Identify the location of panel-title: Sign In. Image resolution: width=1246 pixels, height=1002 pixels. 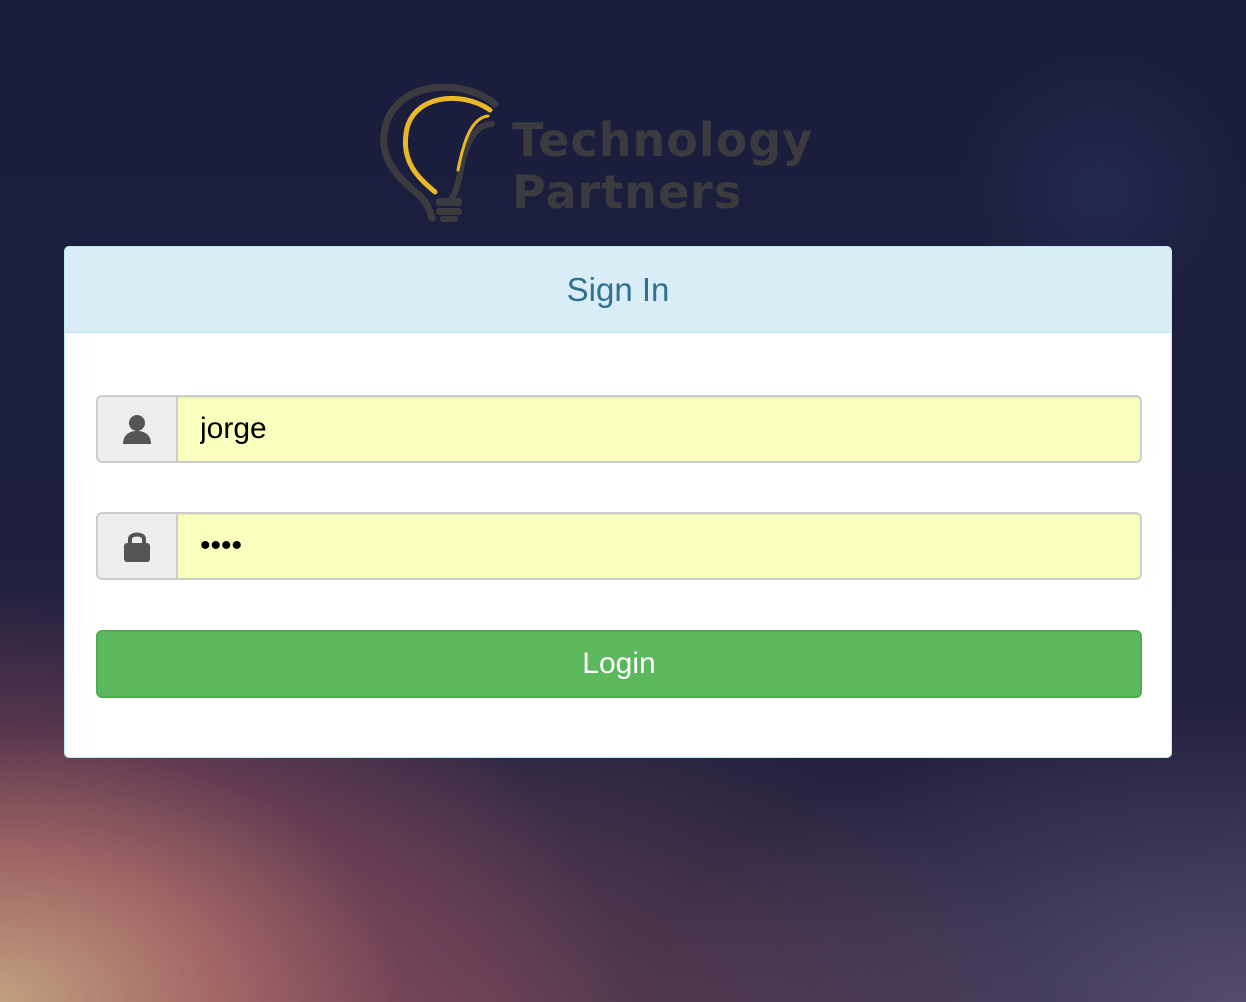
(618, 289).